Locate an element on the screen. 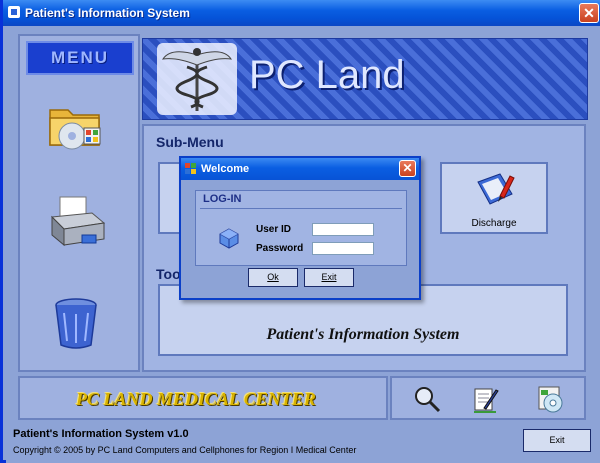 The height and width of the screenshot is (463, 600). tools-panel is located at coordinates (488, 398).